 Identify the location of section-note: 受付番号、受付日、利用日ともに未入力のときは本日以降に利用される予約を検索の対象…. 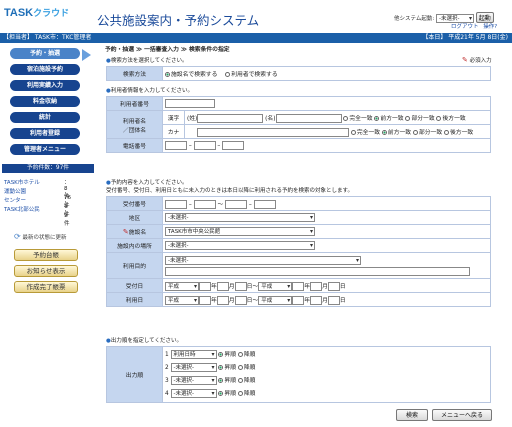
(229, 191).